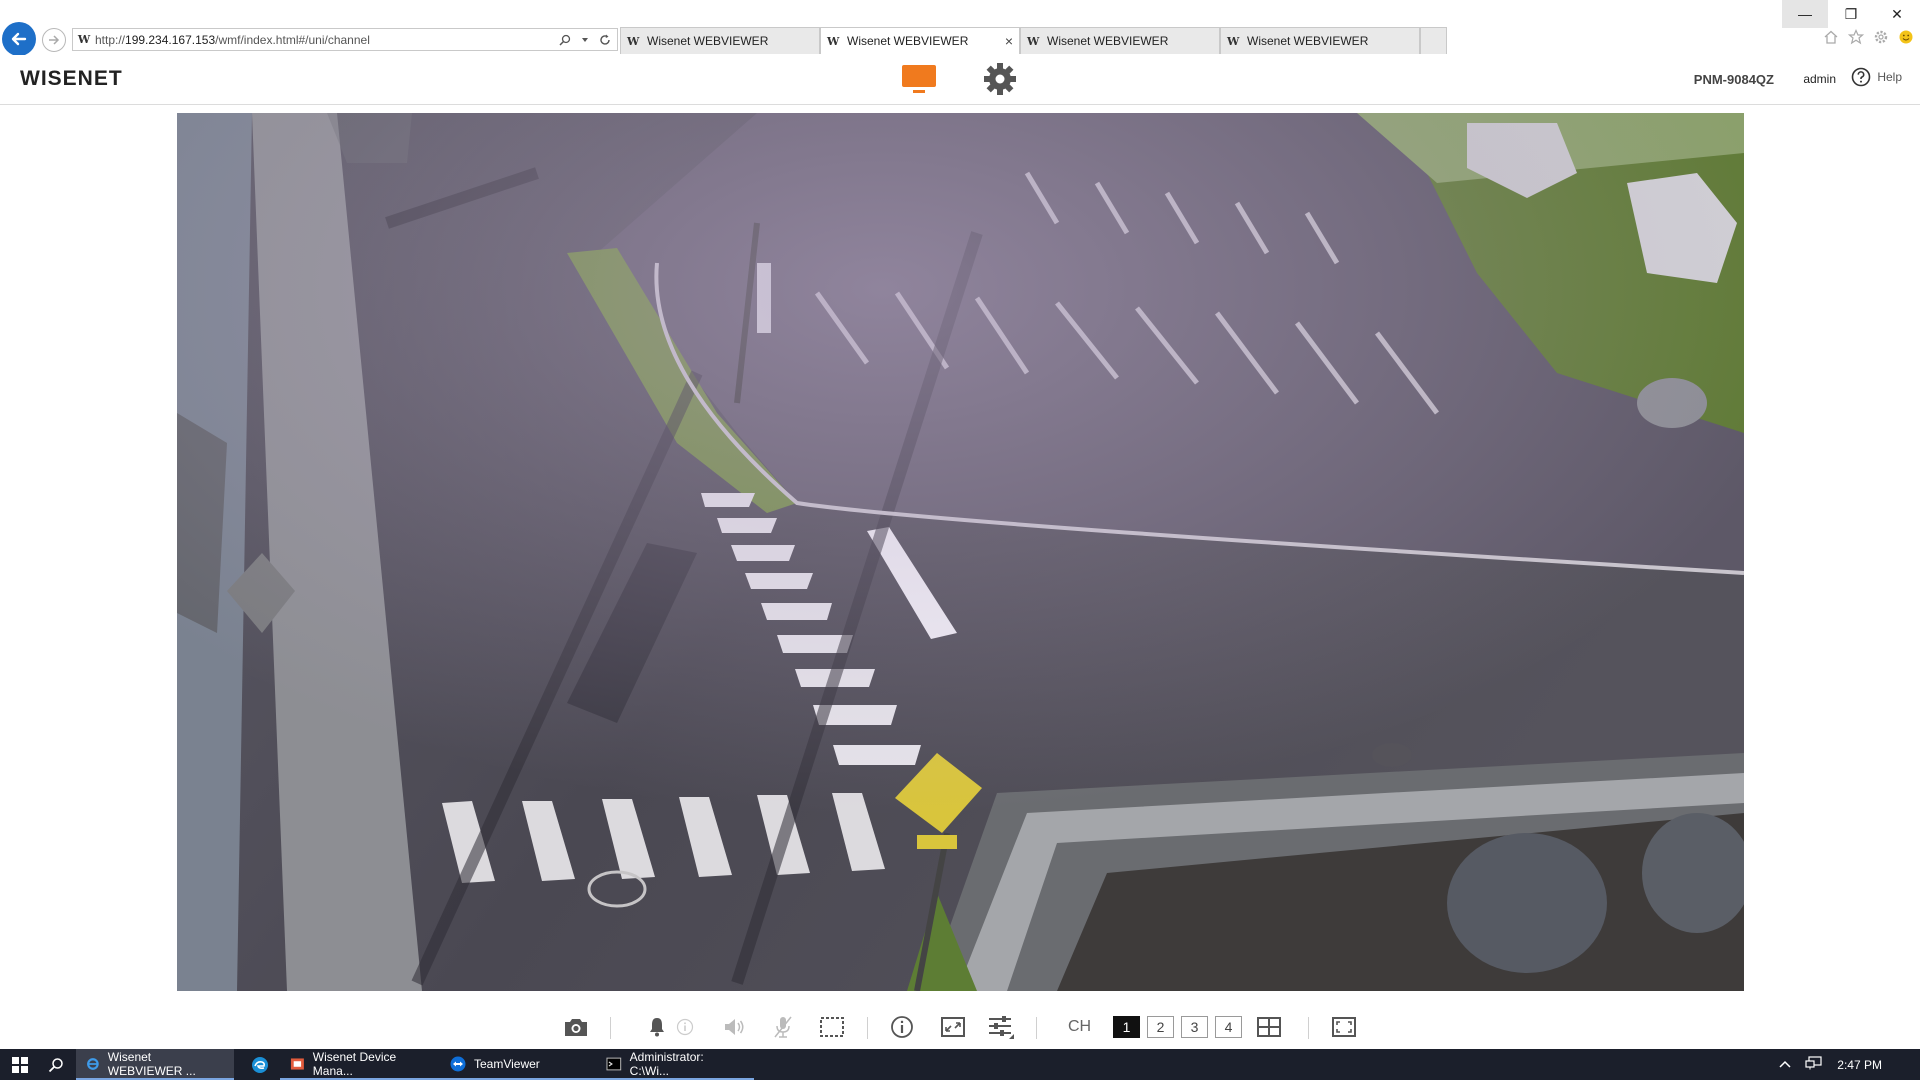 This screenshot has width=1920, height=1080. What do you see at coordinates (614, 1063) in the screenshot?
I see `command-prompt-icon` at bounding box center [614, 1063].